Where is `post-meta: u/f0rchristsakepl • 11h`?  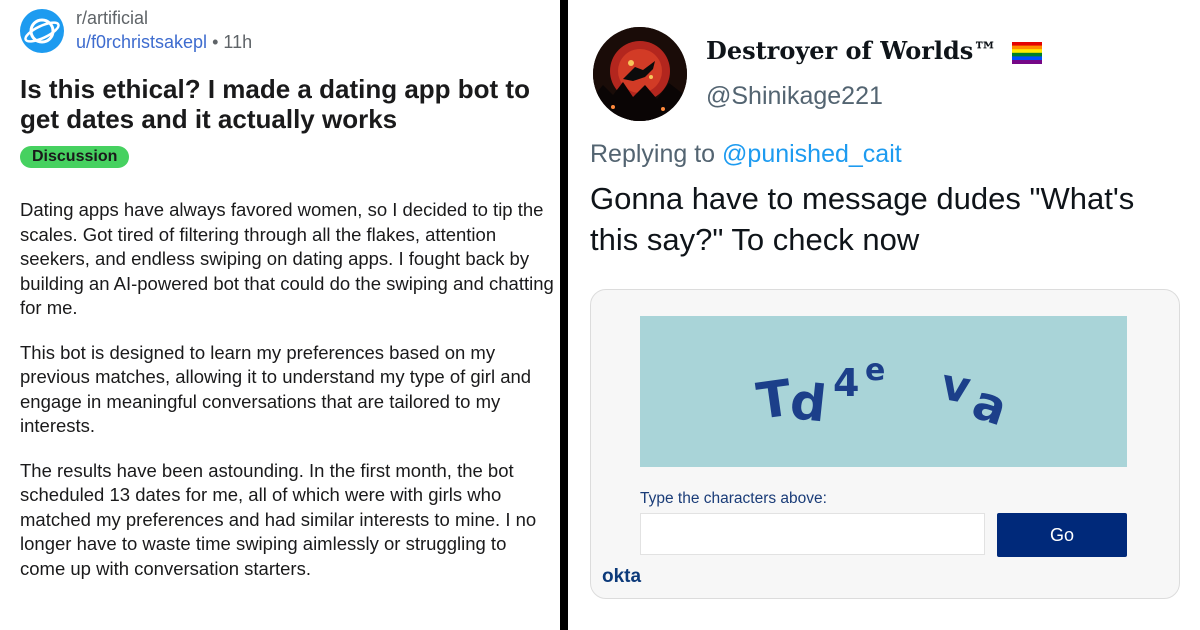 post-meta: u/f0rchristsakepl • 11h is located at coordinates (164, 42).